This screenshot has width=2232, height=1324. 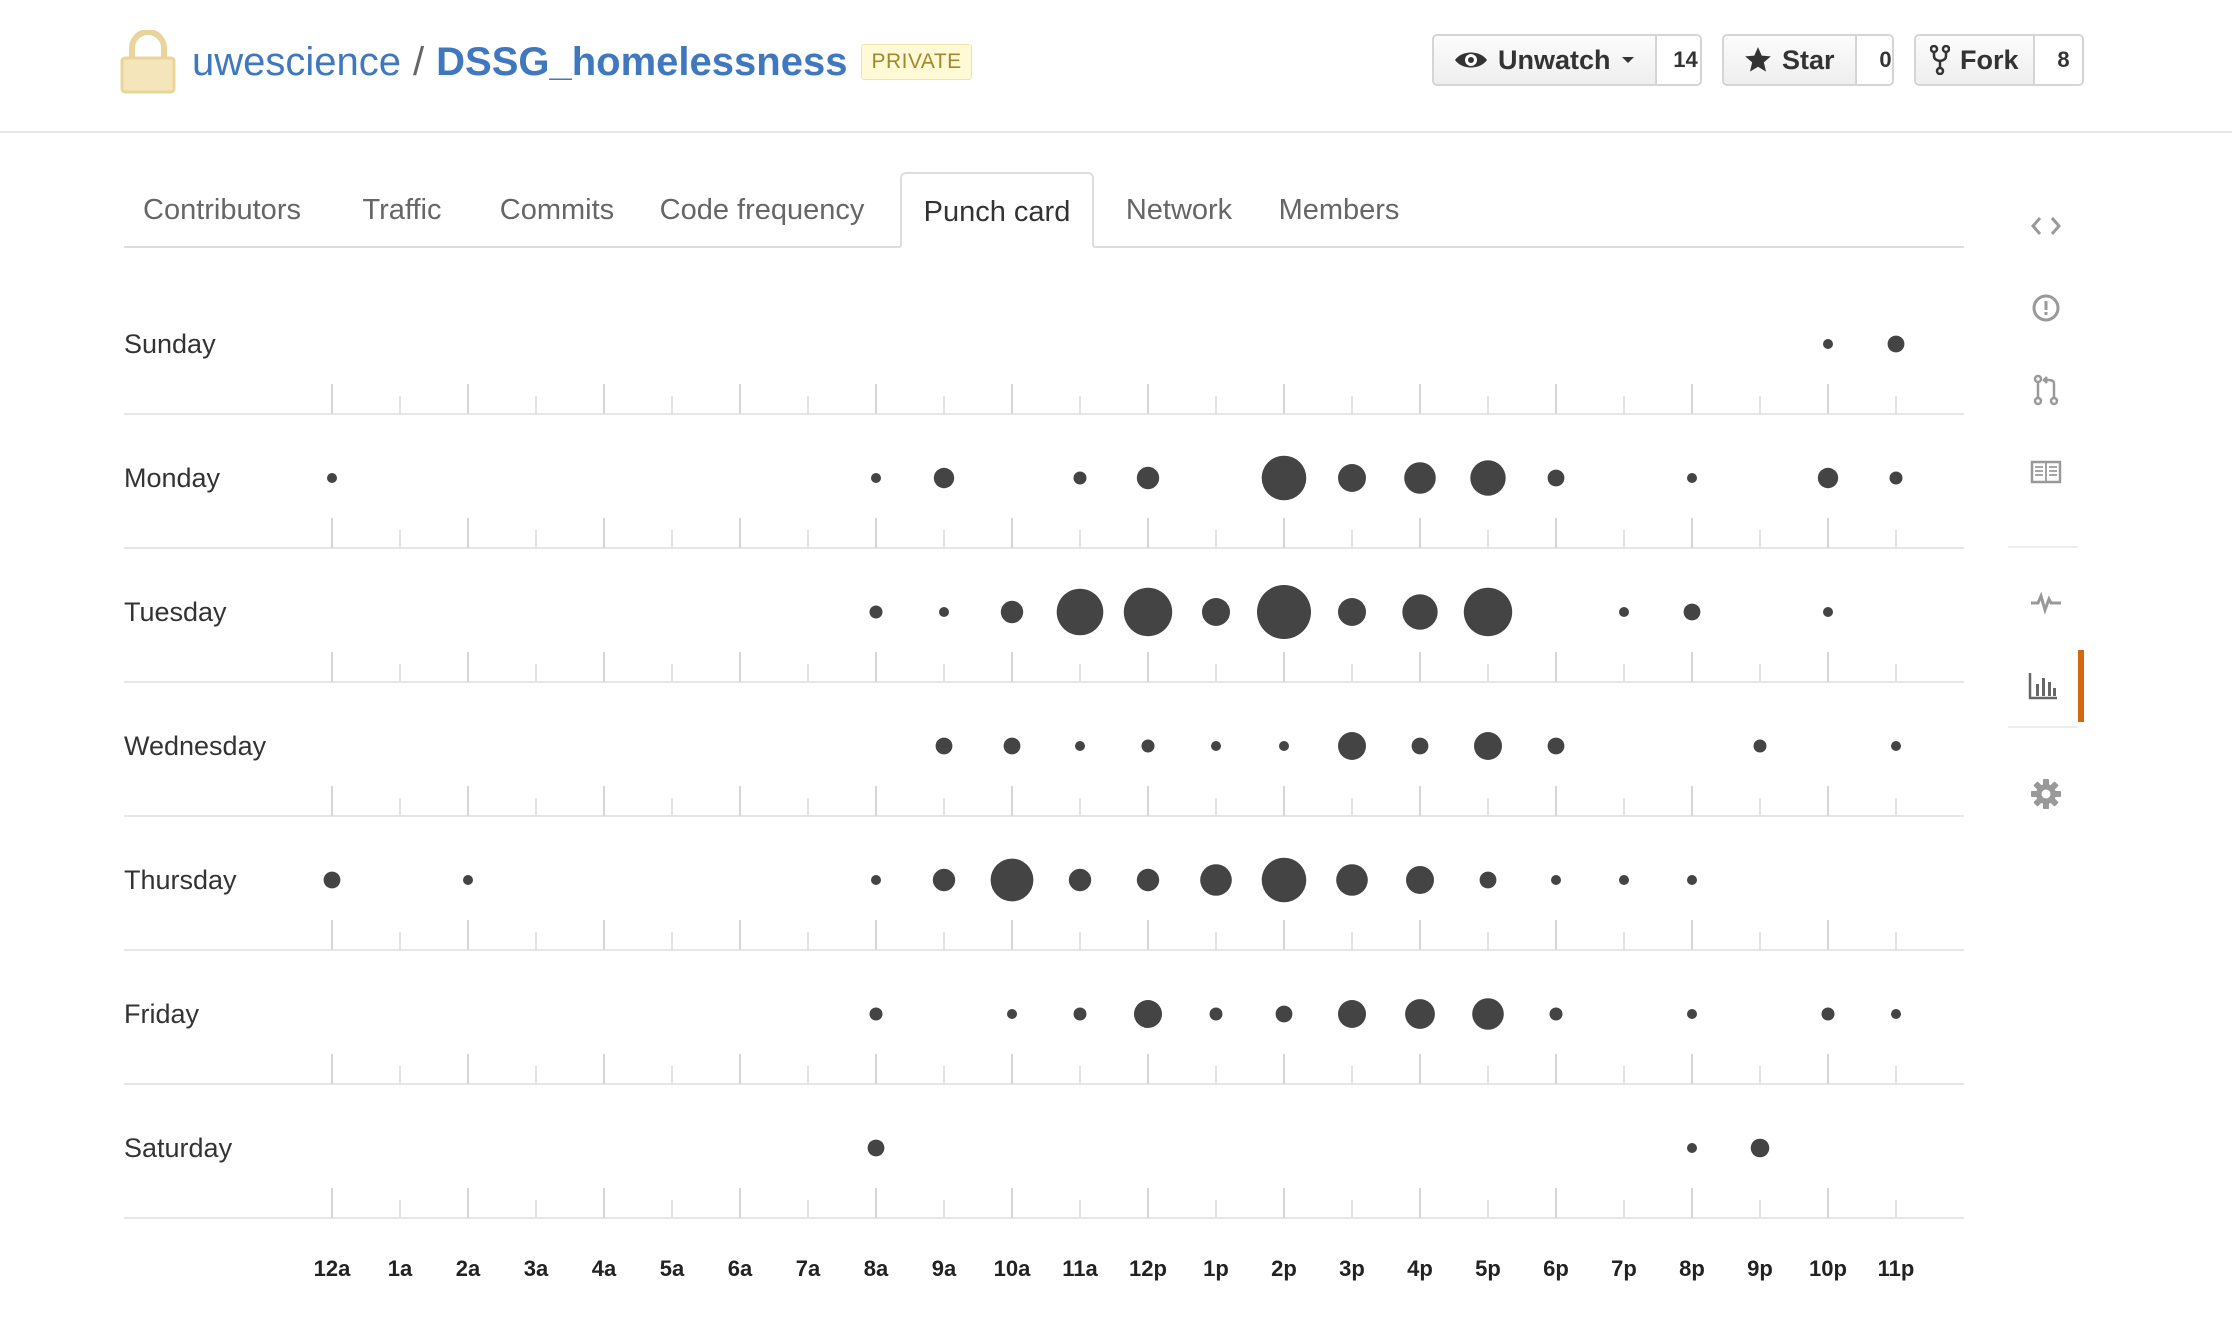 I want to click on sidebar-item-settings, so click(x=2046, y=794).